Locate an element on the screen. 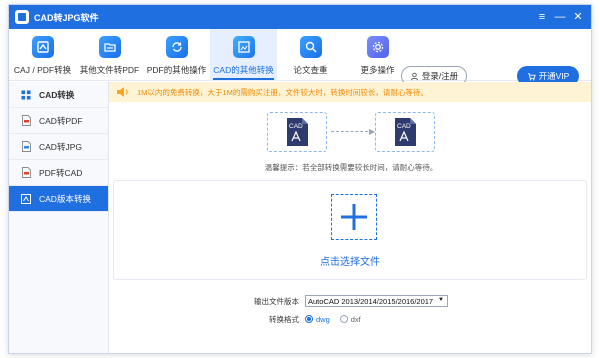 The width and height of the screenshot is (600, 358). cad-file-source-icon: CAD is located at coordinates (297, 132).